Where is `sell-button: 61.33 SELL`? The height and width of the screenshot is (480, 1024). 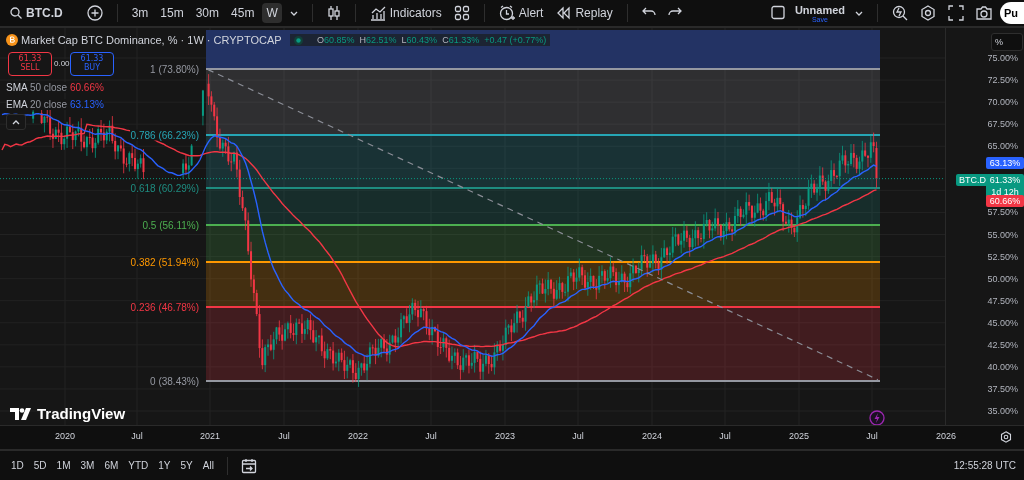 sell-button: 61.33 SELL is located at coordinates (30, 64).